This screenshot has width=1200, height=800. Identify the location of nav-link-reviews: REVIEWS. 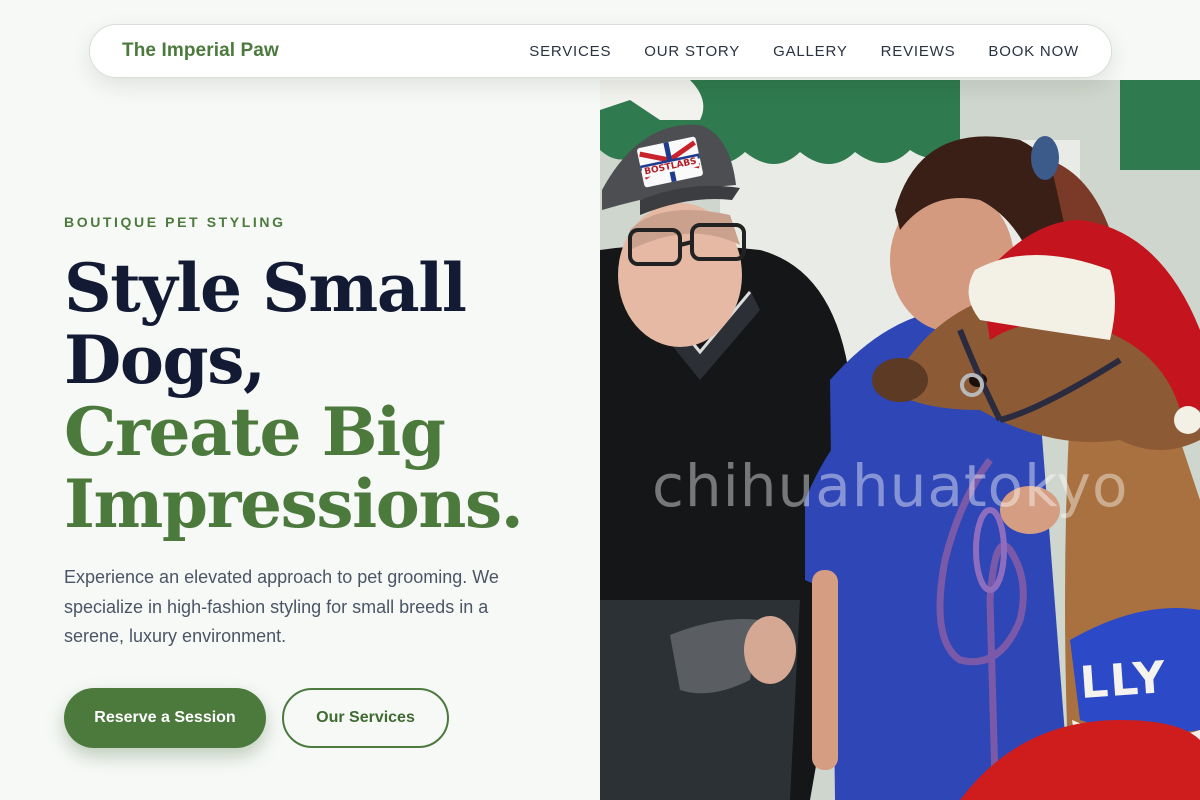
(918, 51).